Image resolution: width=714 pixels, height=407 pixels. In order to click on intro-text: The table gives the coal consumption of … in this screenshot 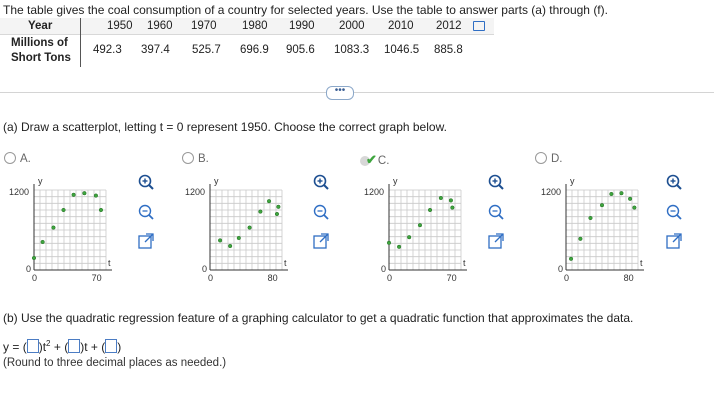, I will do `click(305, 10)`.